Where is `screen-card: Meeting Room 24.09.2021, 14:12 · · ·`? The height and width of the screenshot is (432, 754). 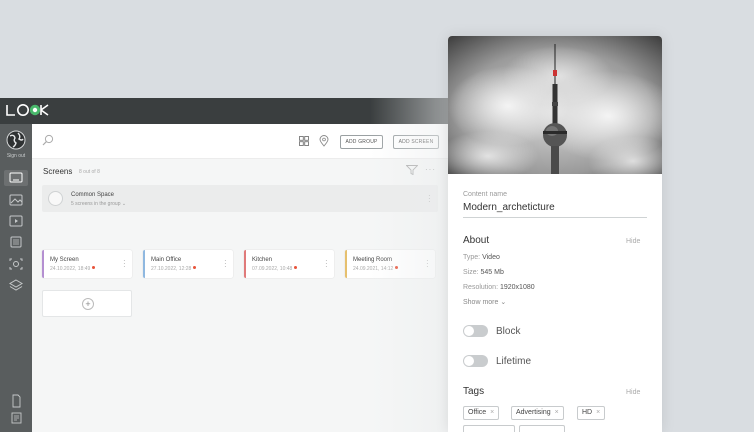 screen-card: Meeting Room 24.09.2021, 14:12 · · · is located at coordinates (390, 264).